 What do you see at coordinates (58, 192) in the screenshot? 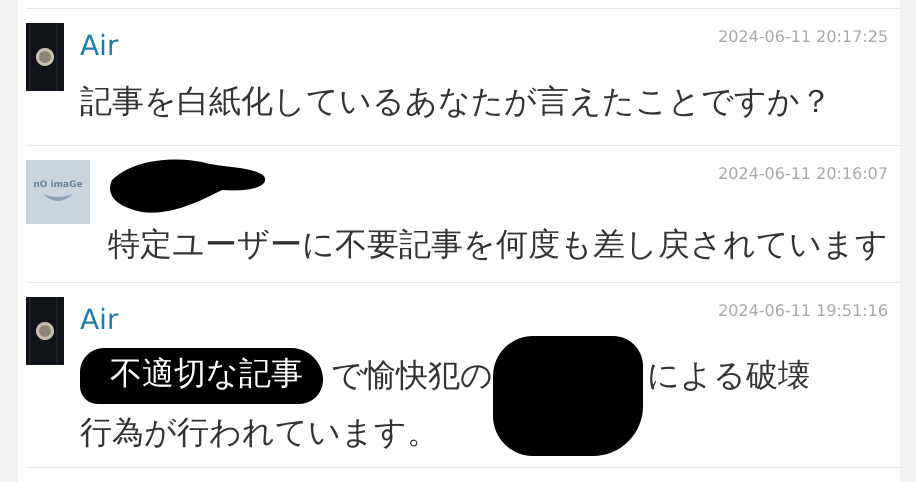
I see `no-image-avatar: nO imaGe` at bounding box center [58, 192].